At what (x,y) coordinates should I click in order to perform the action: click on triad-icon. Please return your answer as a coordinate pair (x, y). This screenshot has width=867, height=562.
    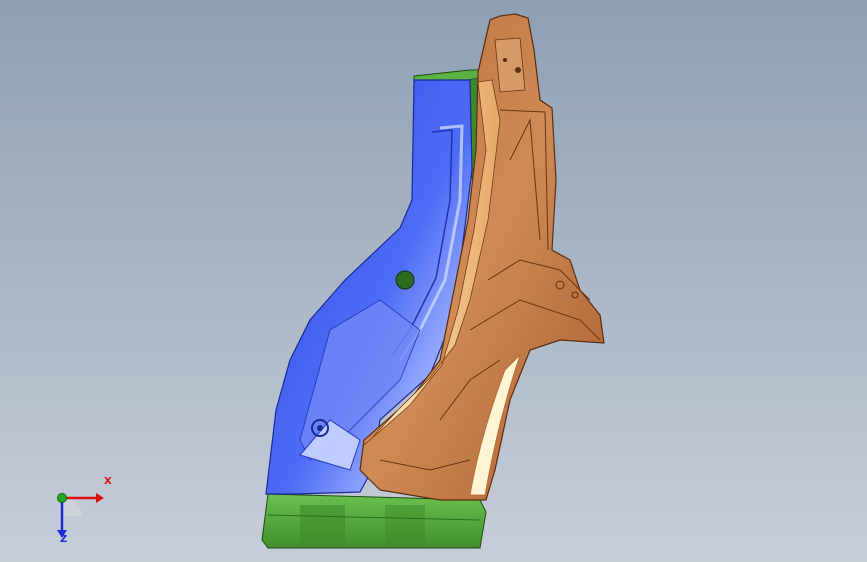
    Looking at the image, I should click on (80, 515).